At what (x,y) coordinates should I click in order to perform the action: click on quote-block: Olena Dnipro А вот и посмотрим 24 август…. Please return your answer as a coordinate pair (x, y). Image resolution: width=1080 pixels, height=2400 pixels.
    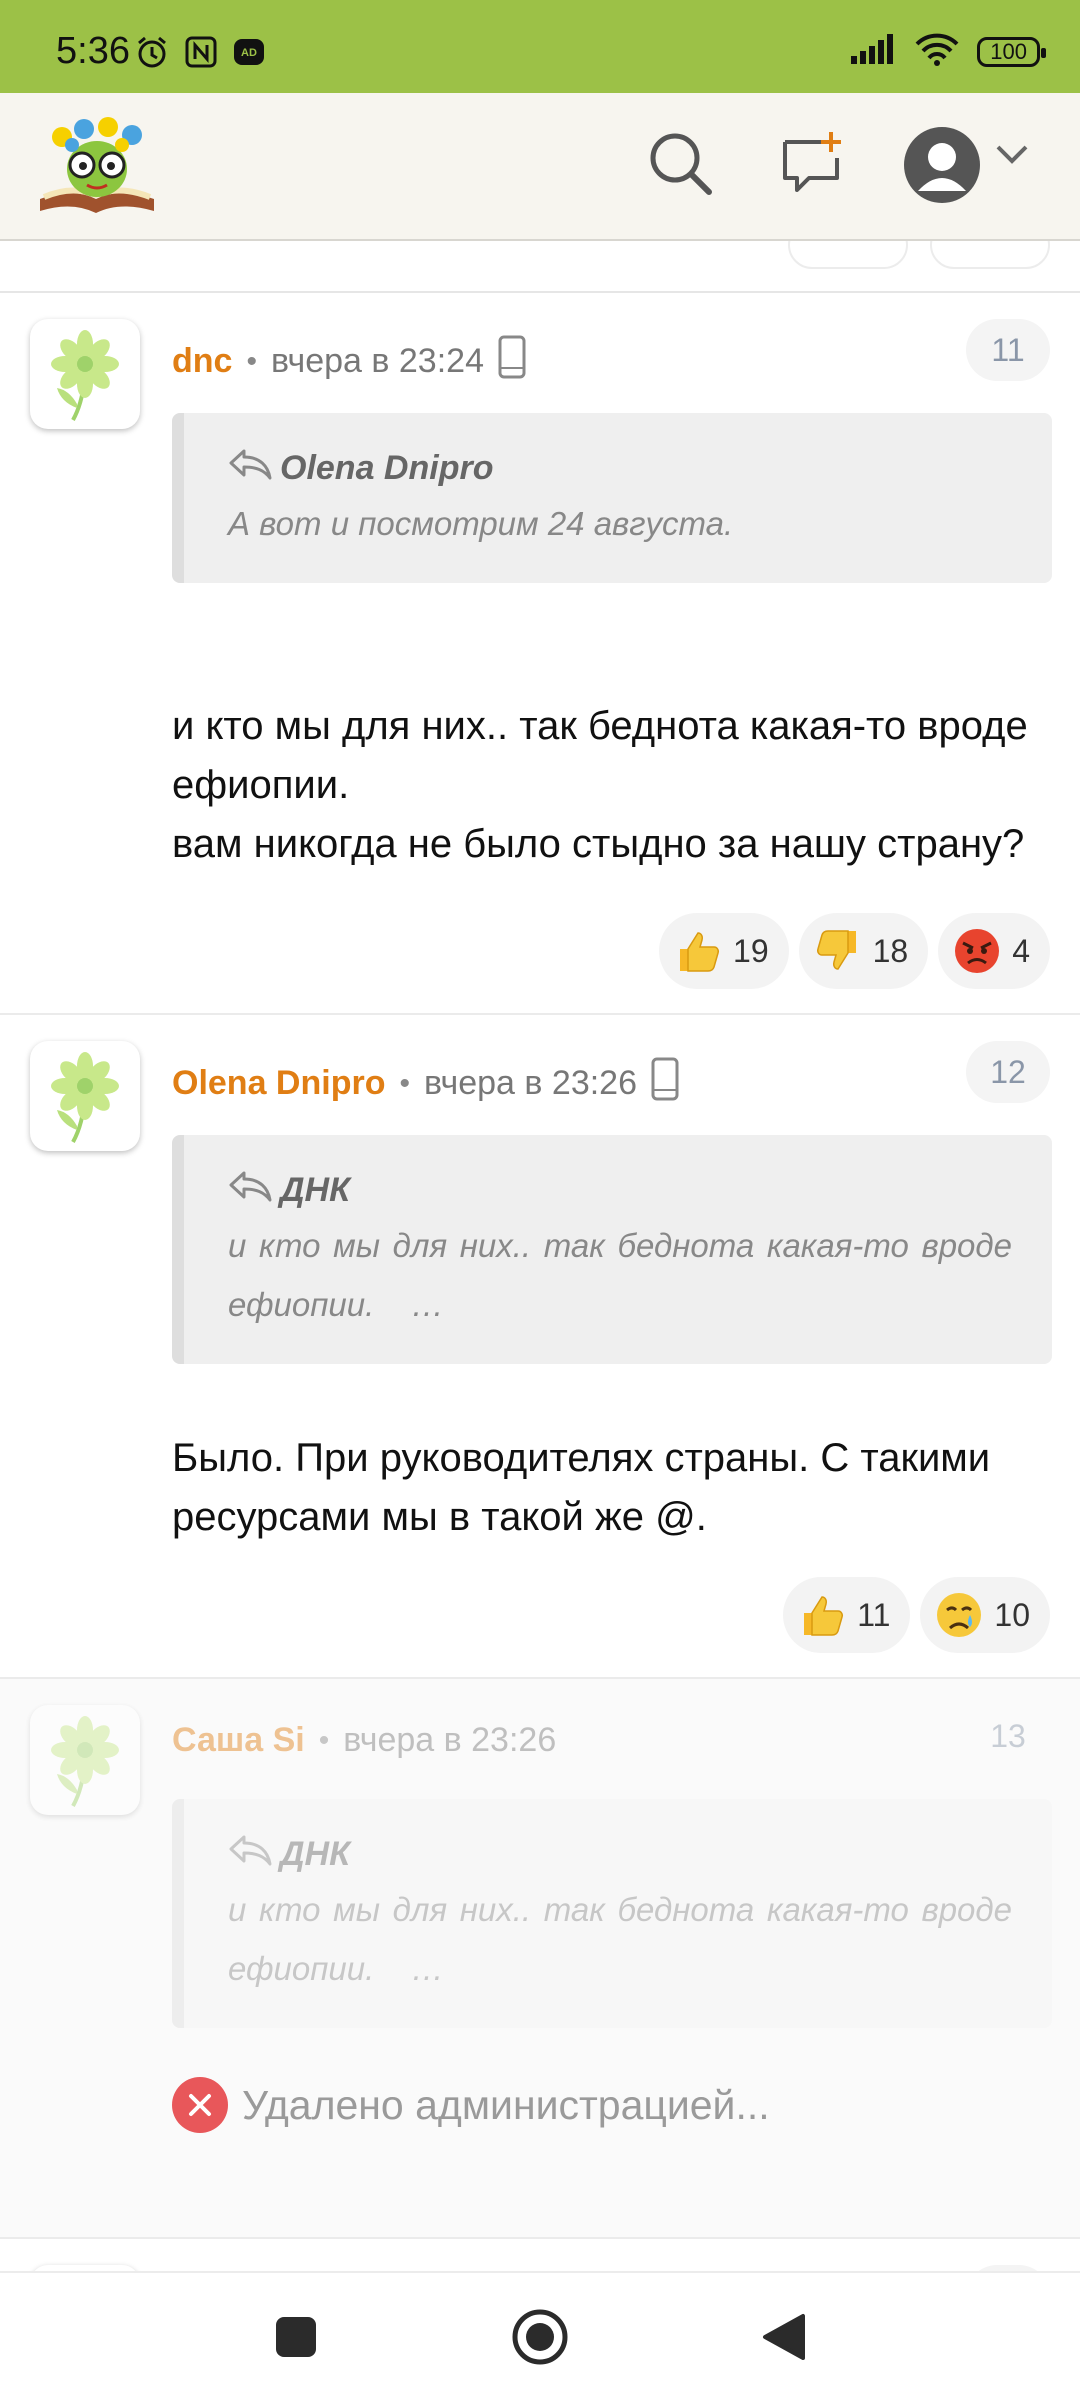
    Looking at the image, I should click on (612, 498).